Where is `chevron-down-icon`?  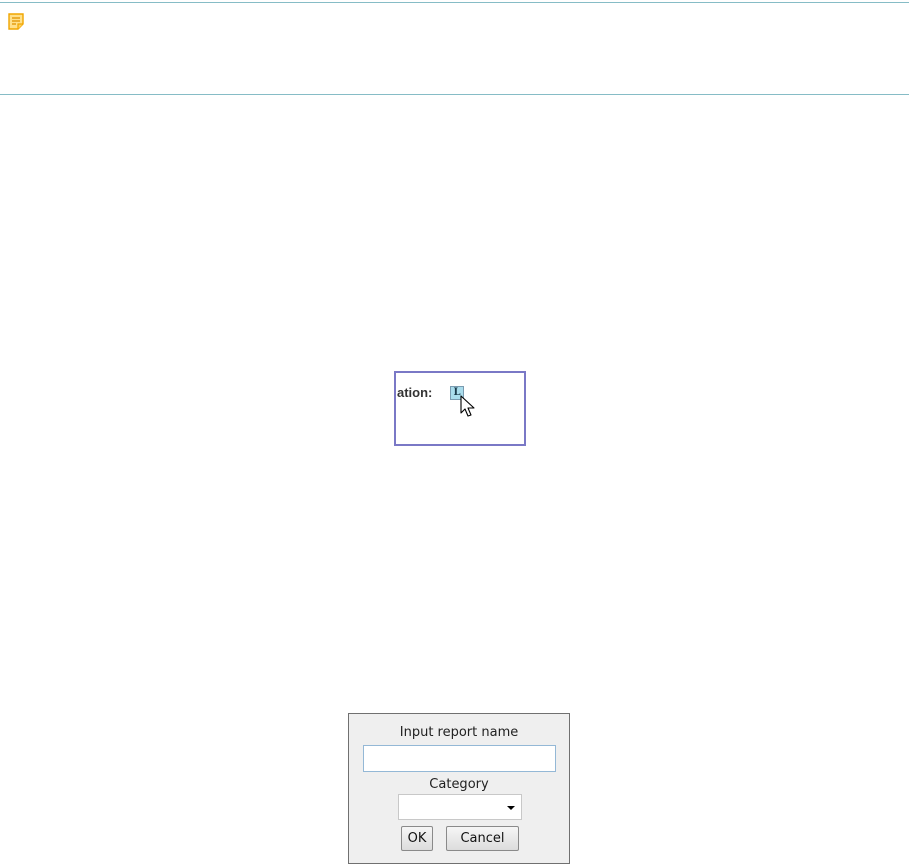 chevron-down-icon is located at coordinates (511, 808).